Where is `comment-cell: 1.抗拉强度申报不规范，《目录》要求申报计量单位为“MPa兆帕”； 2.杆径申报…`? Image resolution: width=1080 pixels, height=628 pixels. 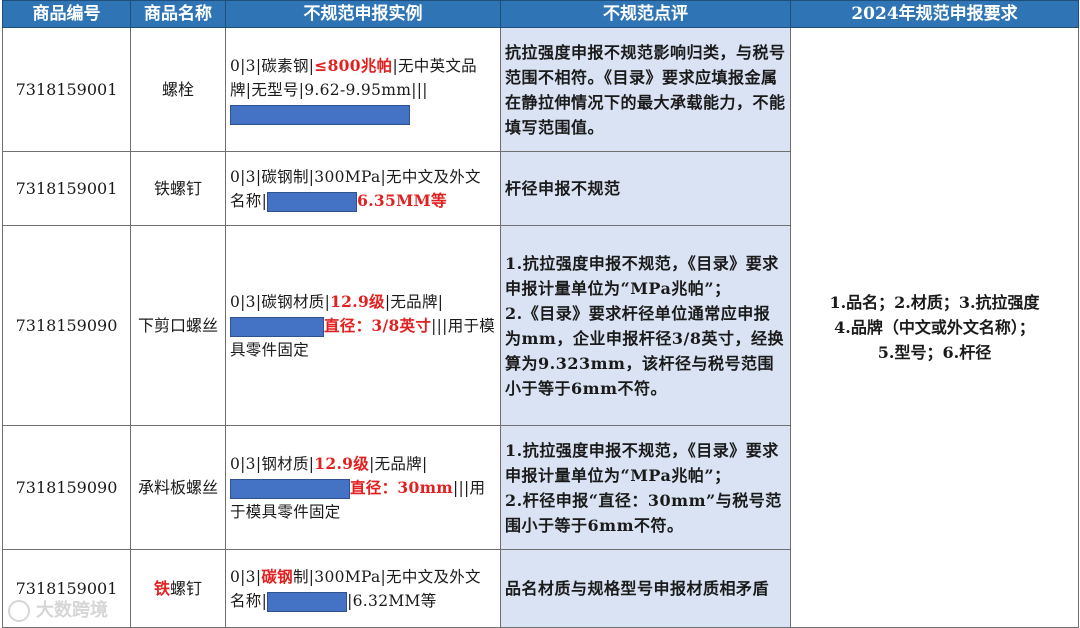
comment-cell: 1.抗拉强度申报不规范，《目录》要求申报计量单位为“MPa兆帕”； 2.杆径申报… is located at coordinates (645, 487).